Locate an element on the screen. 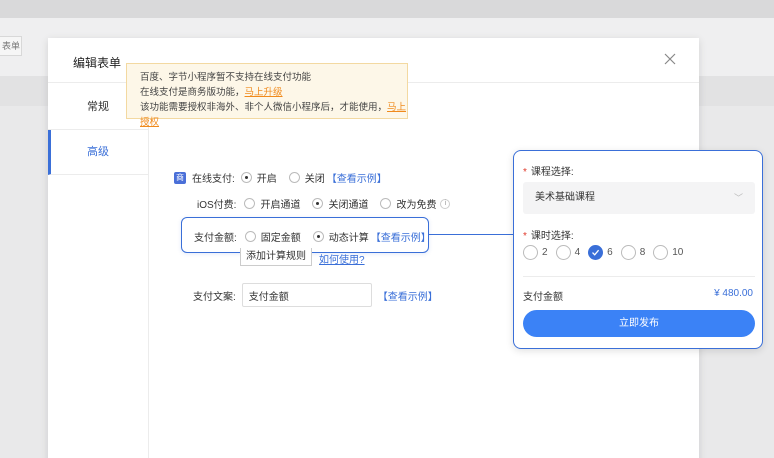 This screenshot has width=774, height=458. course-select-value: 美术基础课程 is located at coordinates (565, 197).